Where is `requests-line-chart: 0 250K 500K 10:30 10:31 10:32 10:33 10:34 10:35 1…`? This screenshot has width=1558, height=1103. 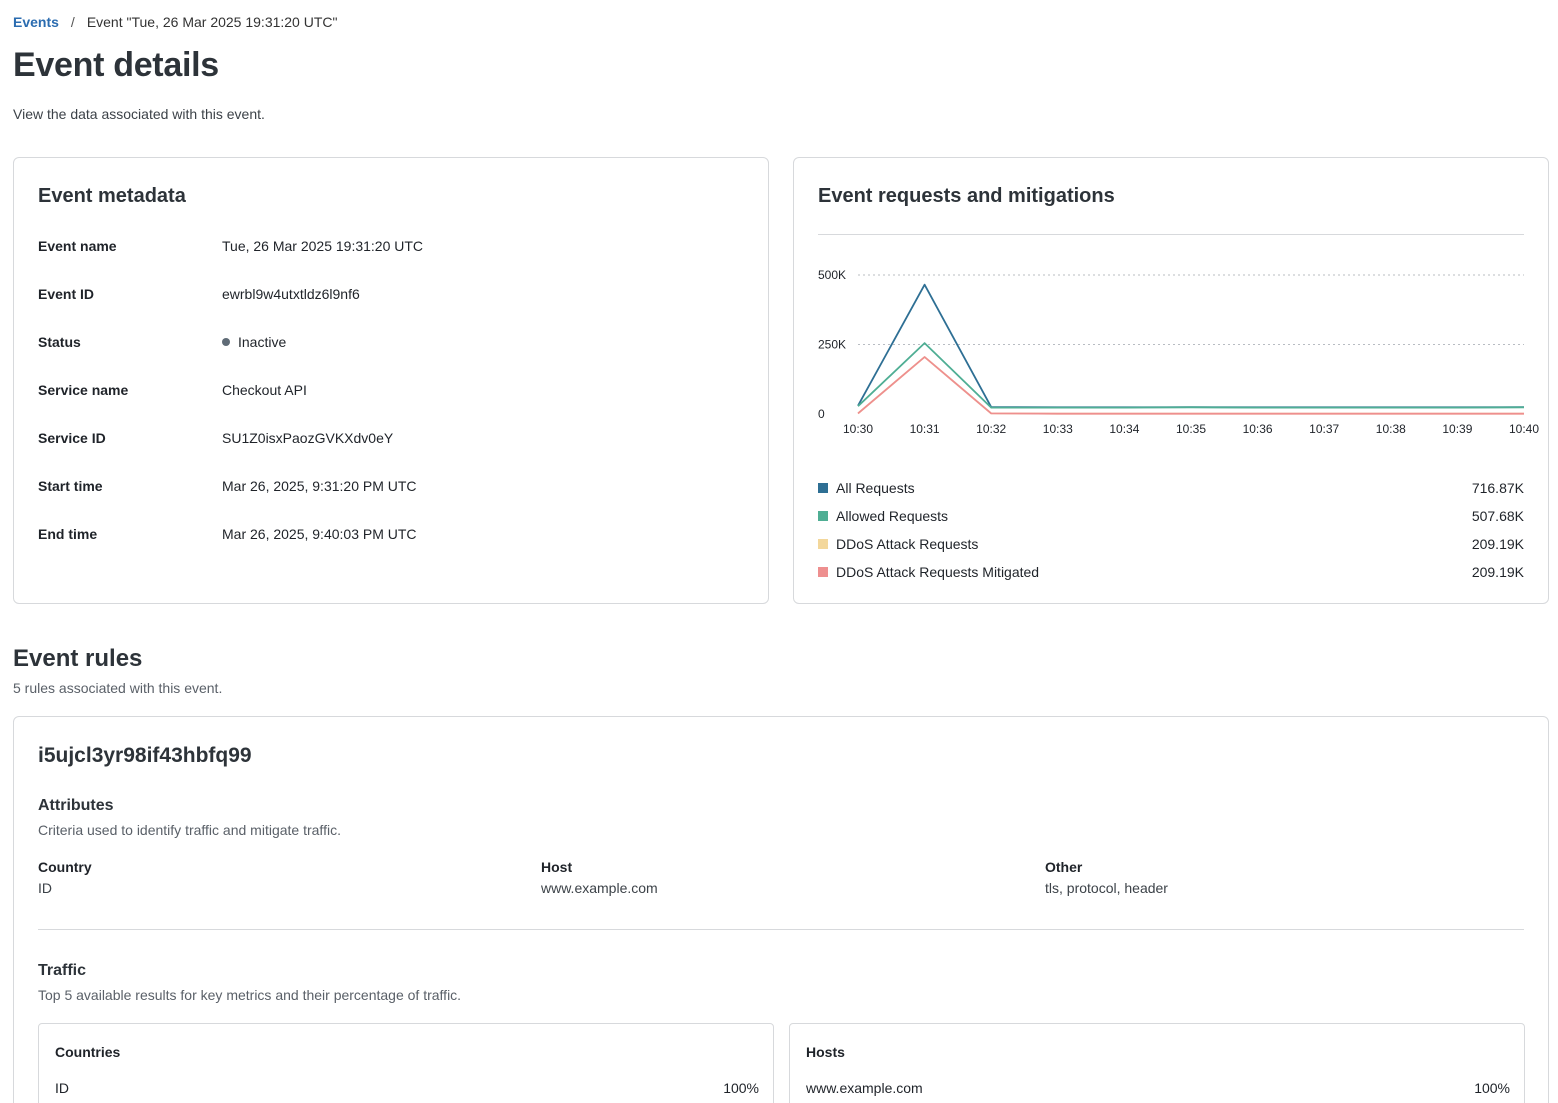
requests-line-chart: 0 250K 500K 10:30 10:31 10:32 10:33 10:34 10:35 1… is located at coordinates (1172, 353).